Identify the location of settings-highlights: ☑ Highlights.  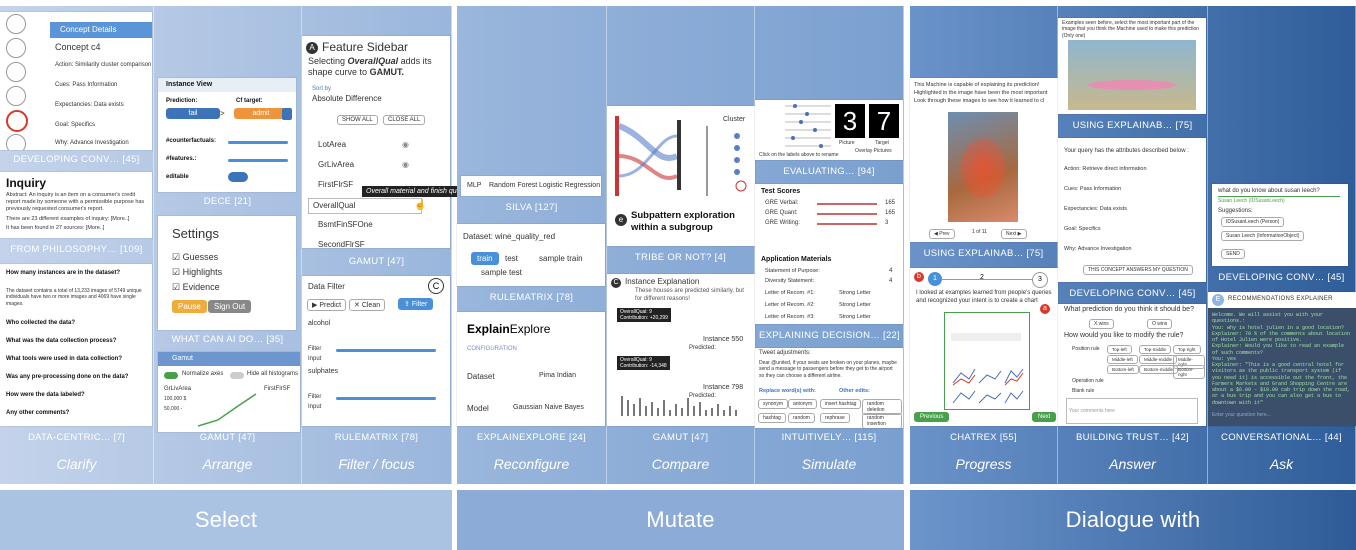
(197, 272).